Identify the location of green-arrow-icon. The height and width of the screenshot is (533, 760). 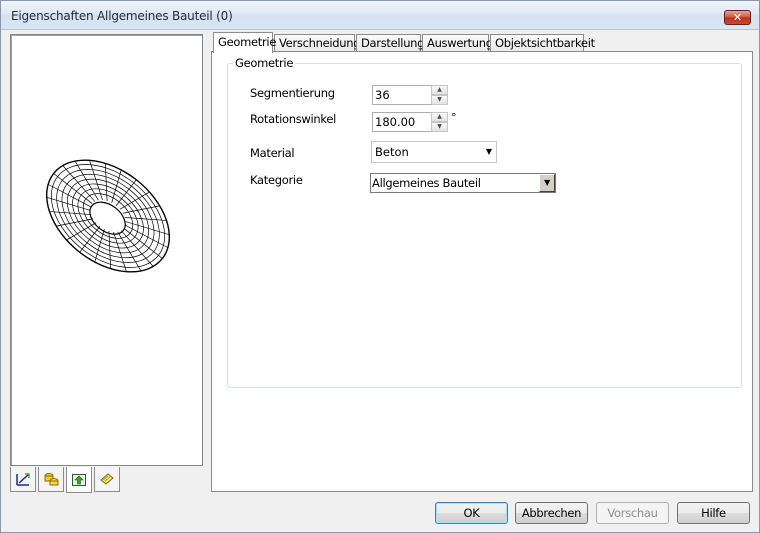
(79, 479).